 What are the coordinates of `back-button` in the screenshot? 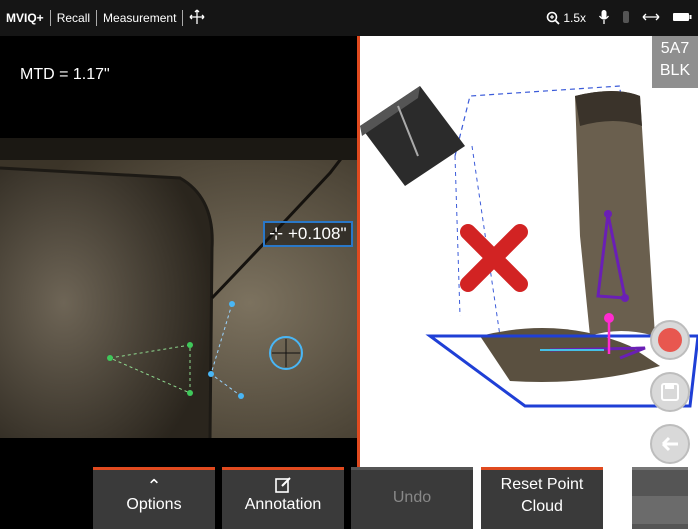 It's located at (670, 444).